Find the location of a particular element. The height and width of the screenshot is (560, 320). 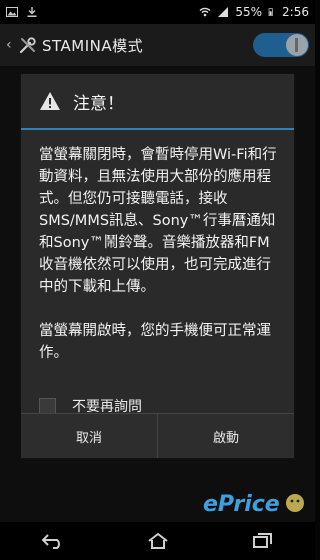

recent-apps-button is located at coordinates (263, 541).